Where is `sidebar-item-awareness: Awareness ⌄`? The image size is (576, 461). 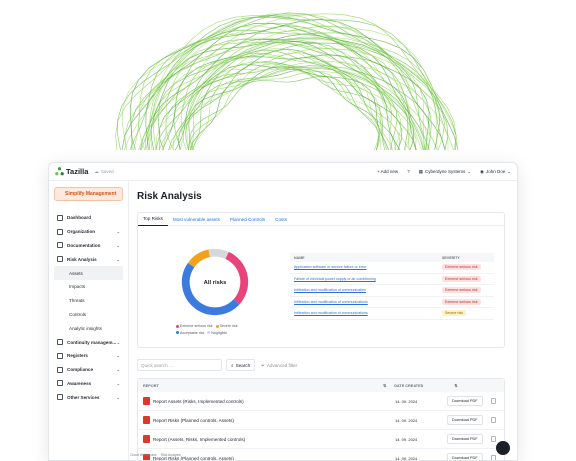
sidebar-item-awareness: Awareness ⌄ is located at coordinates (88, 384).